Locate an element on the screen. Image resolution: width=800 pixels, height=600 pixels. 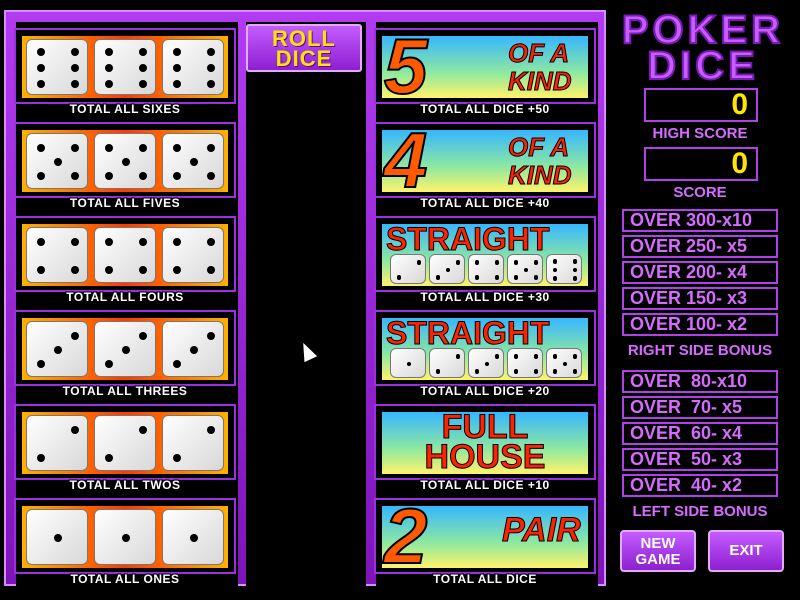
right-bonus-item: OVER 150- x3 is located at coordinates (700, 298).